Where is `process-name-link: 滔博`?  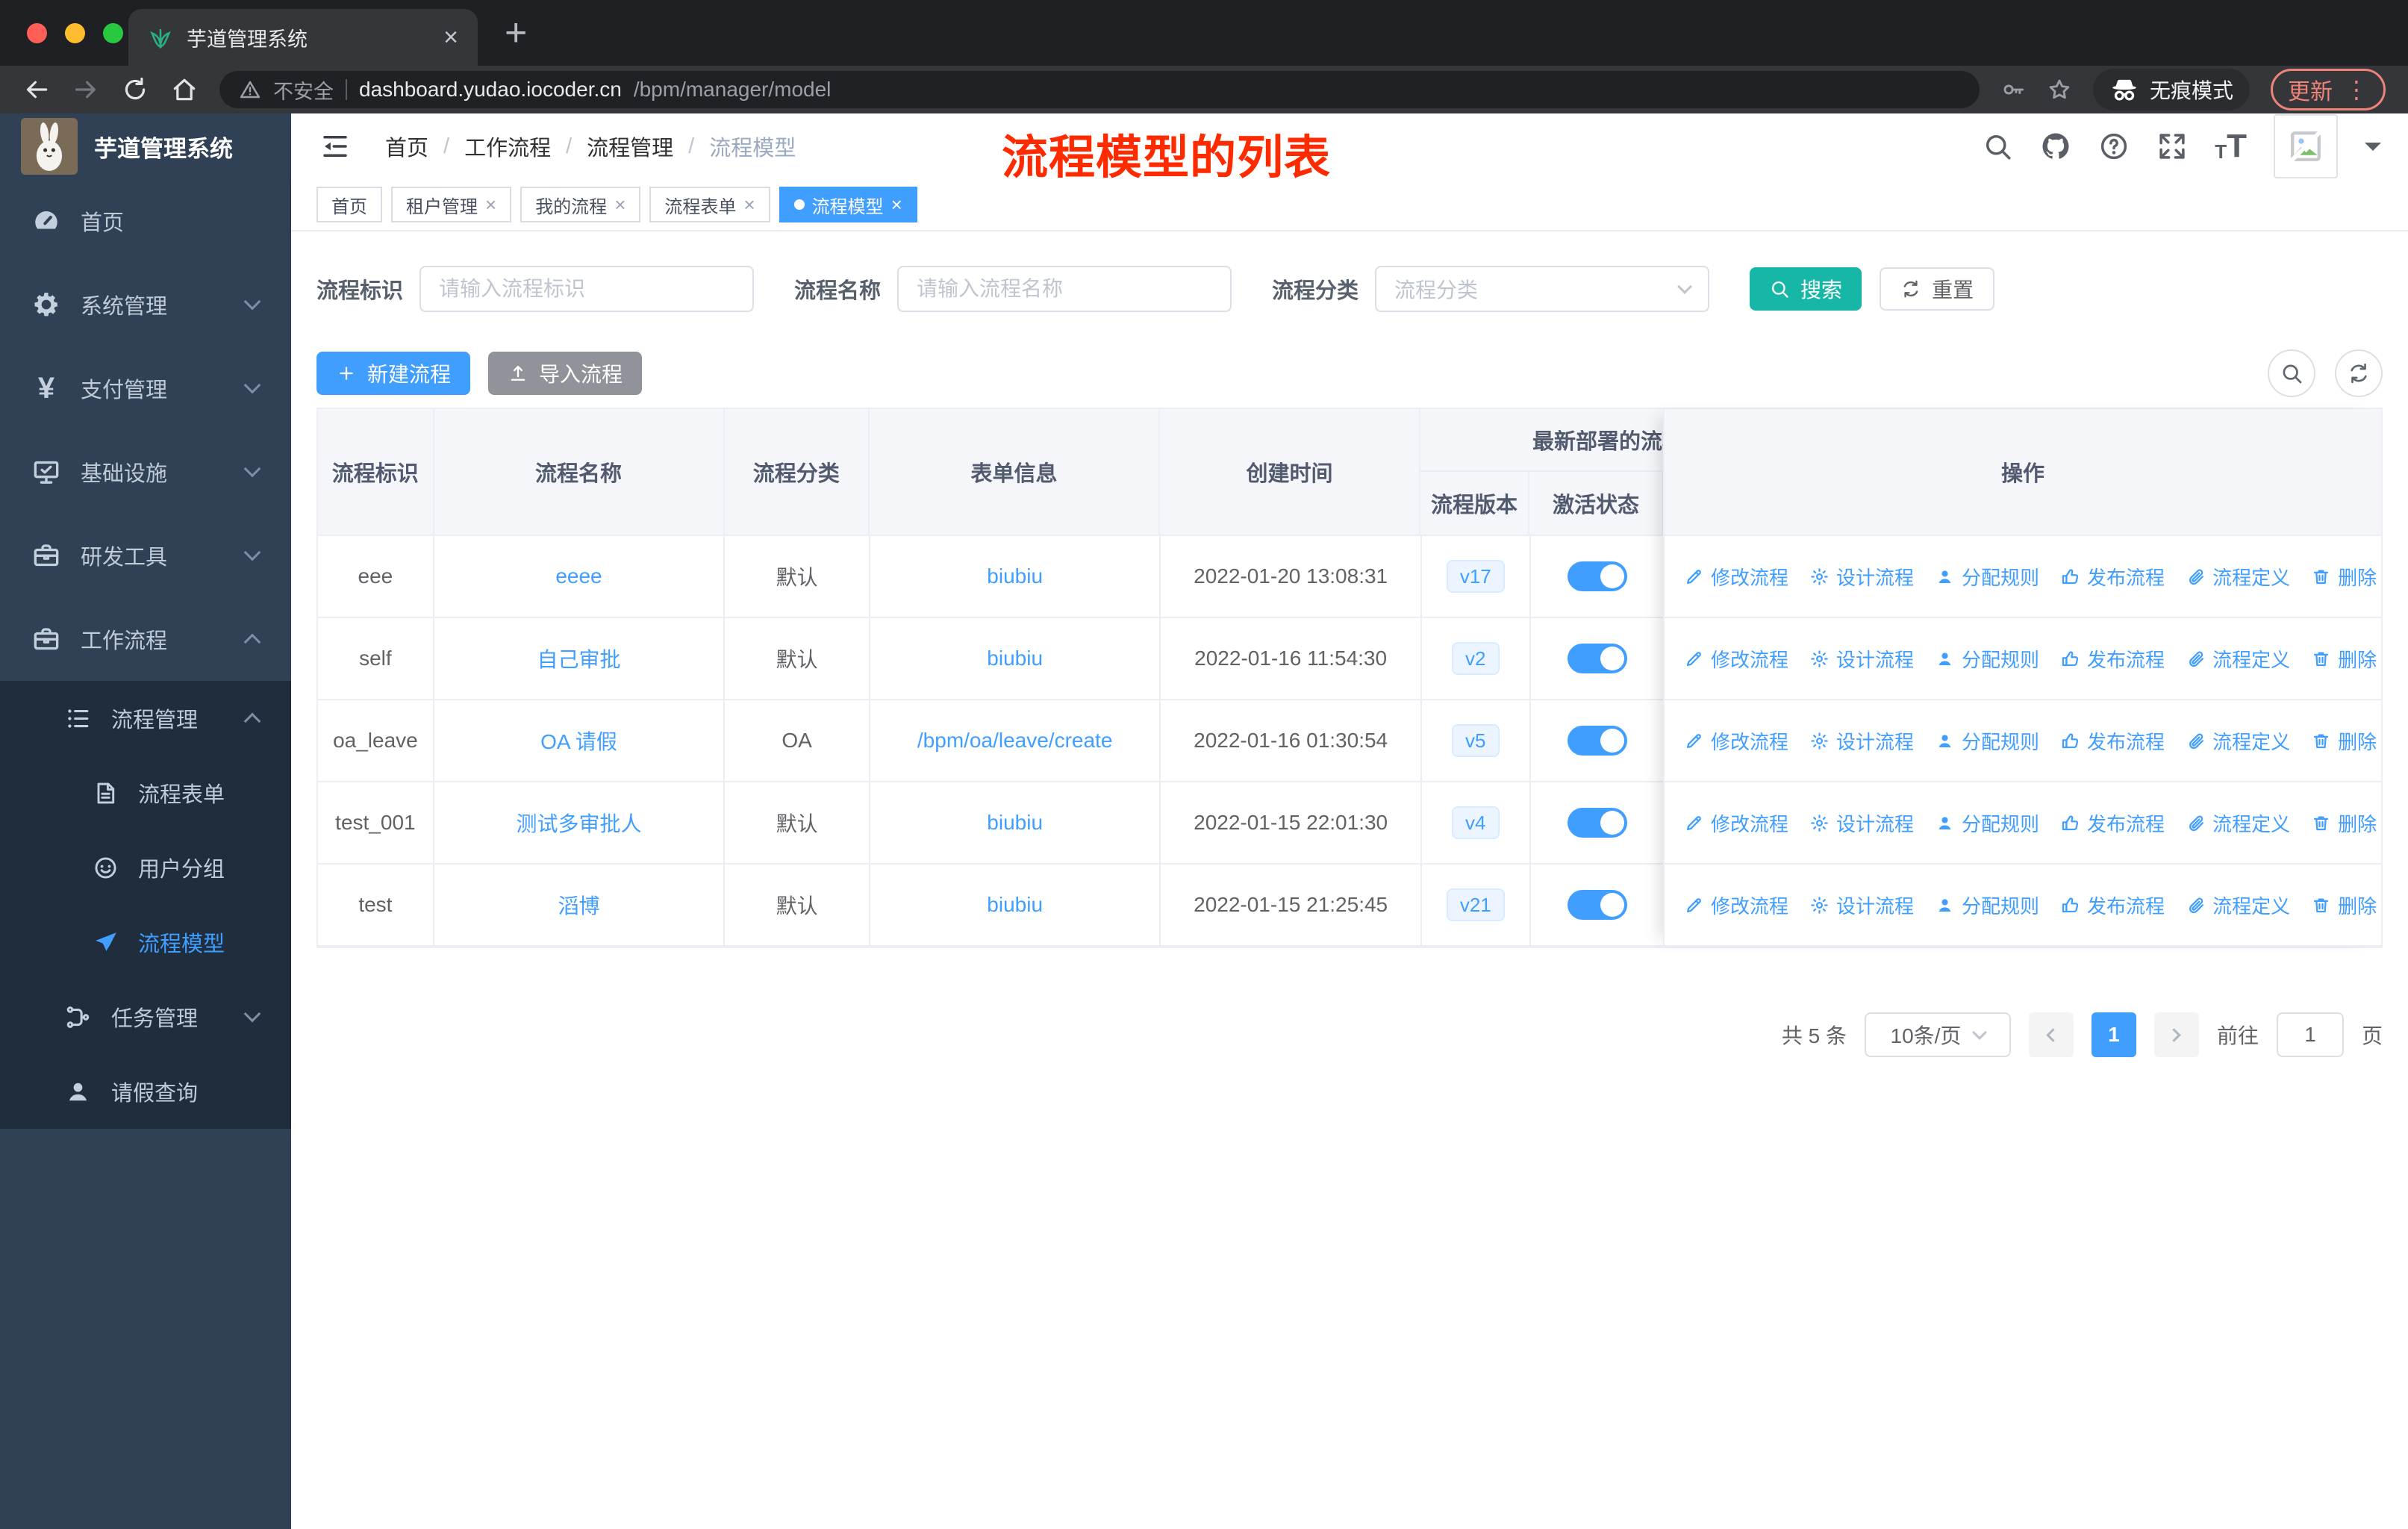 process-name-link: 滔博 is located at coordinates (578, 905).